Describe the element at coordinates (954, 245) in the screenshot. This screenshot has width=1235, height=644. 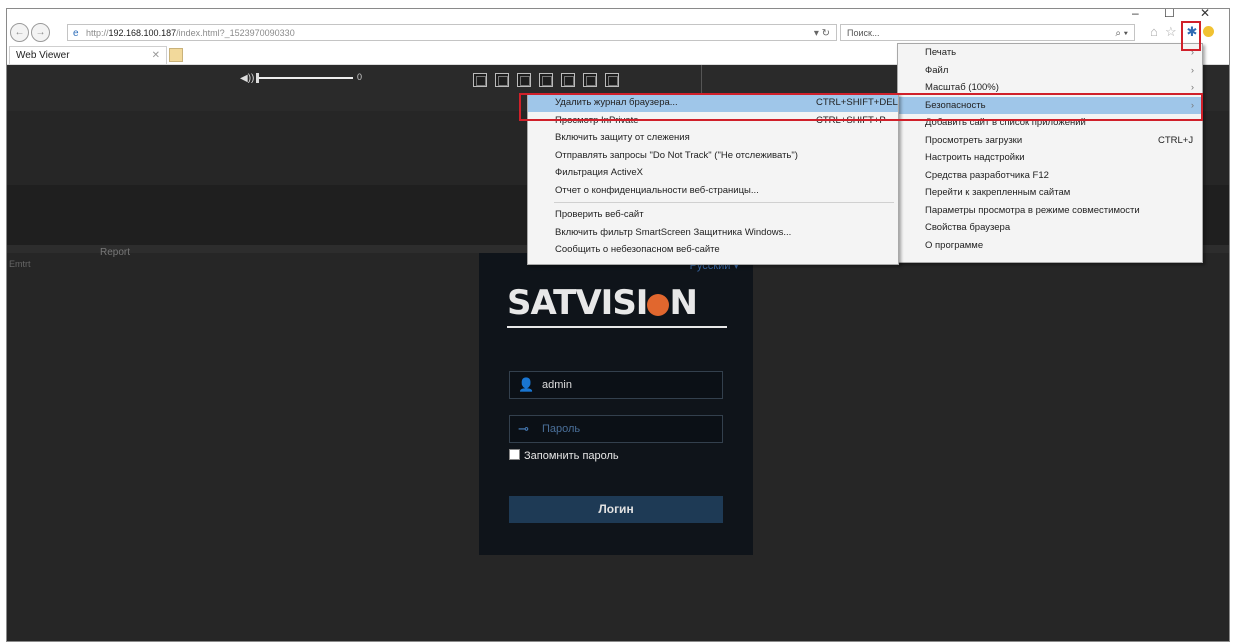
I see `menu-item-label: О программе` at that location.